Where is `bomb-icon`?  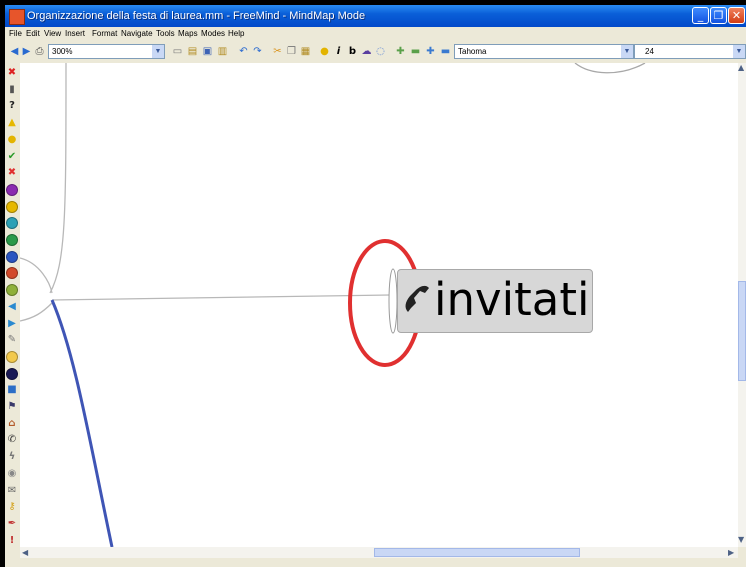 bomb-icon is located at coordinates (12, 373).